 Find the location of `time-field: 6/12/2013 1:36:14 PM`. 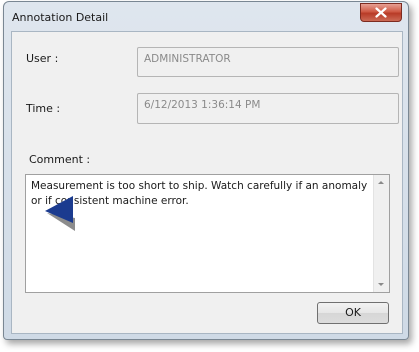

time-field: 6/12/2013 1:36:14 PM is located at coordinates (268, 108).